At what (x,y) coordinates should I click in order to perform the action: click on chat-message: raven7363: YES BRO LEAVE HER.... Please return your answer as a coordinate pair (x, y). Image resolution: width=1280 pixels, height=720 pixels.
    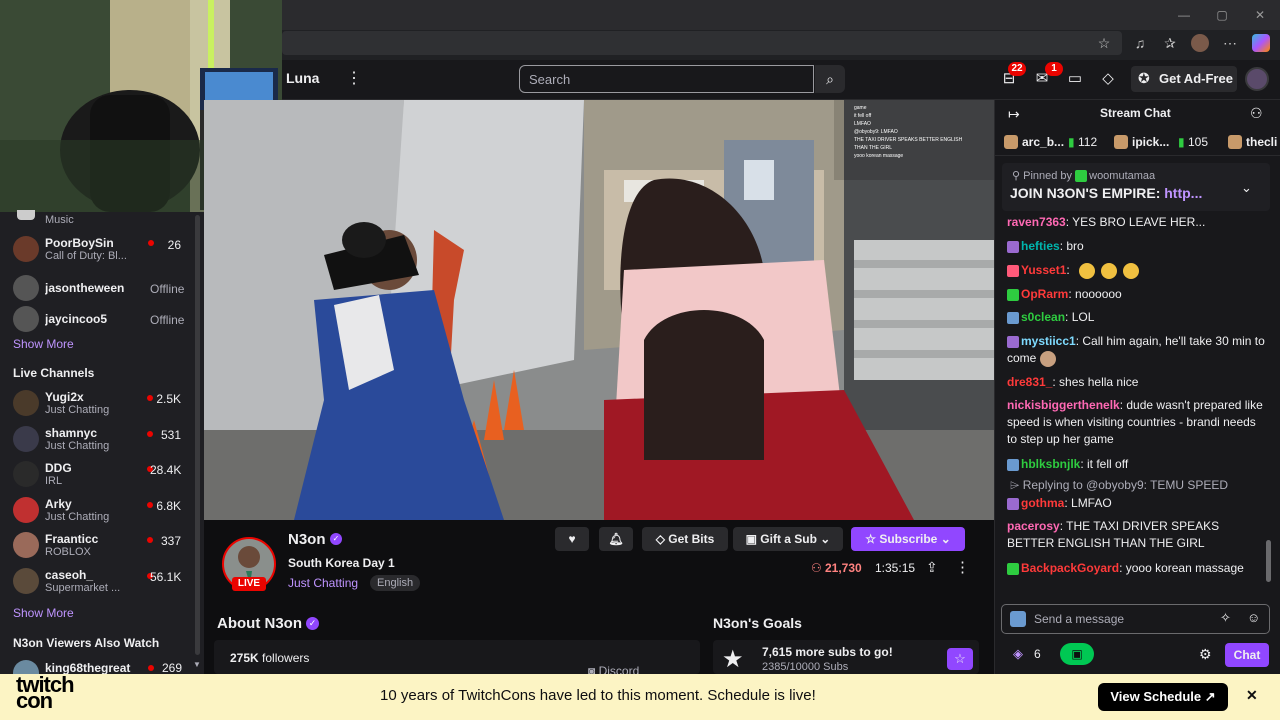
    Looking at the image, I should click on (1106, 222).